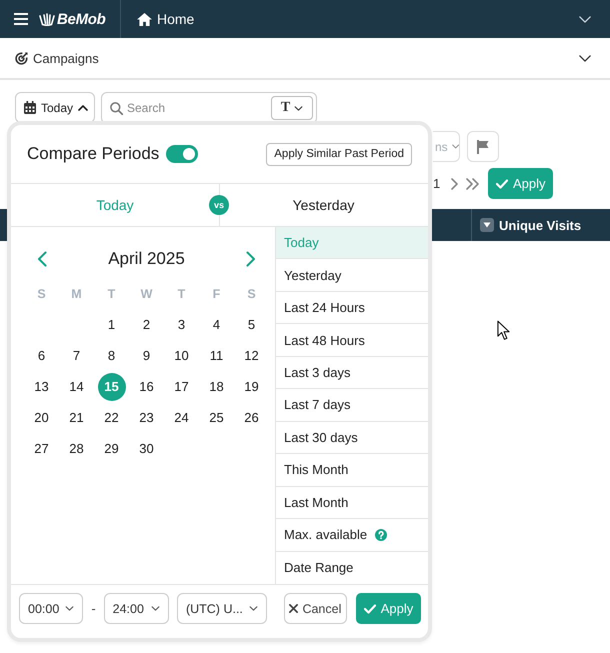 The width and height of the screenshot is (610, 653). I want to click on calendar-day: 12, so click(252, 356).